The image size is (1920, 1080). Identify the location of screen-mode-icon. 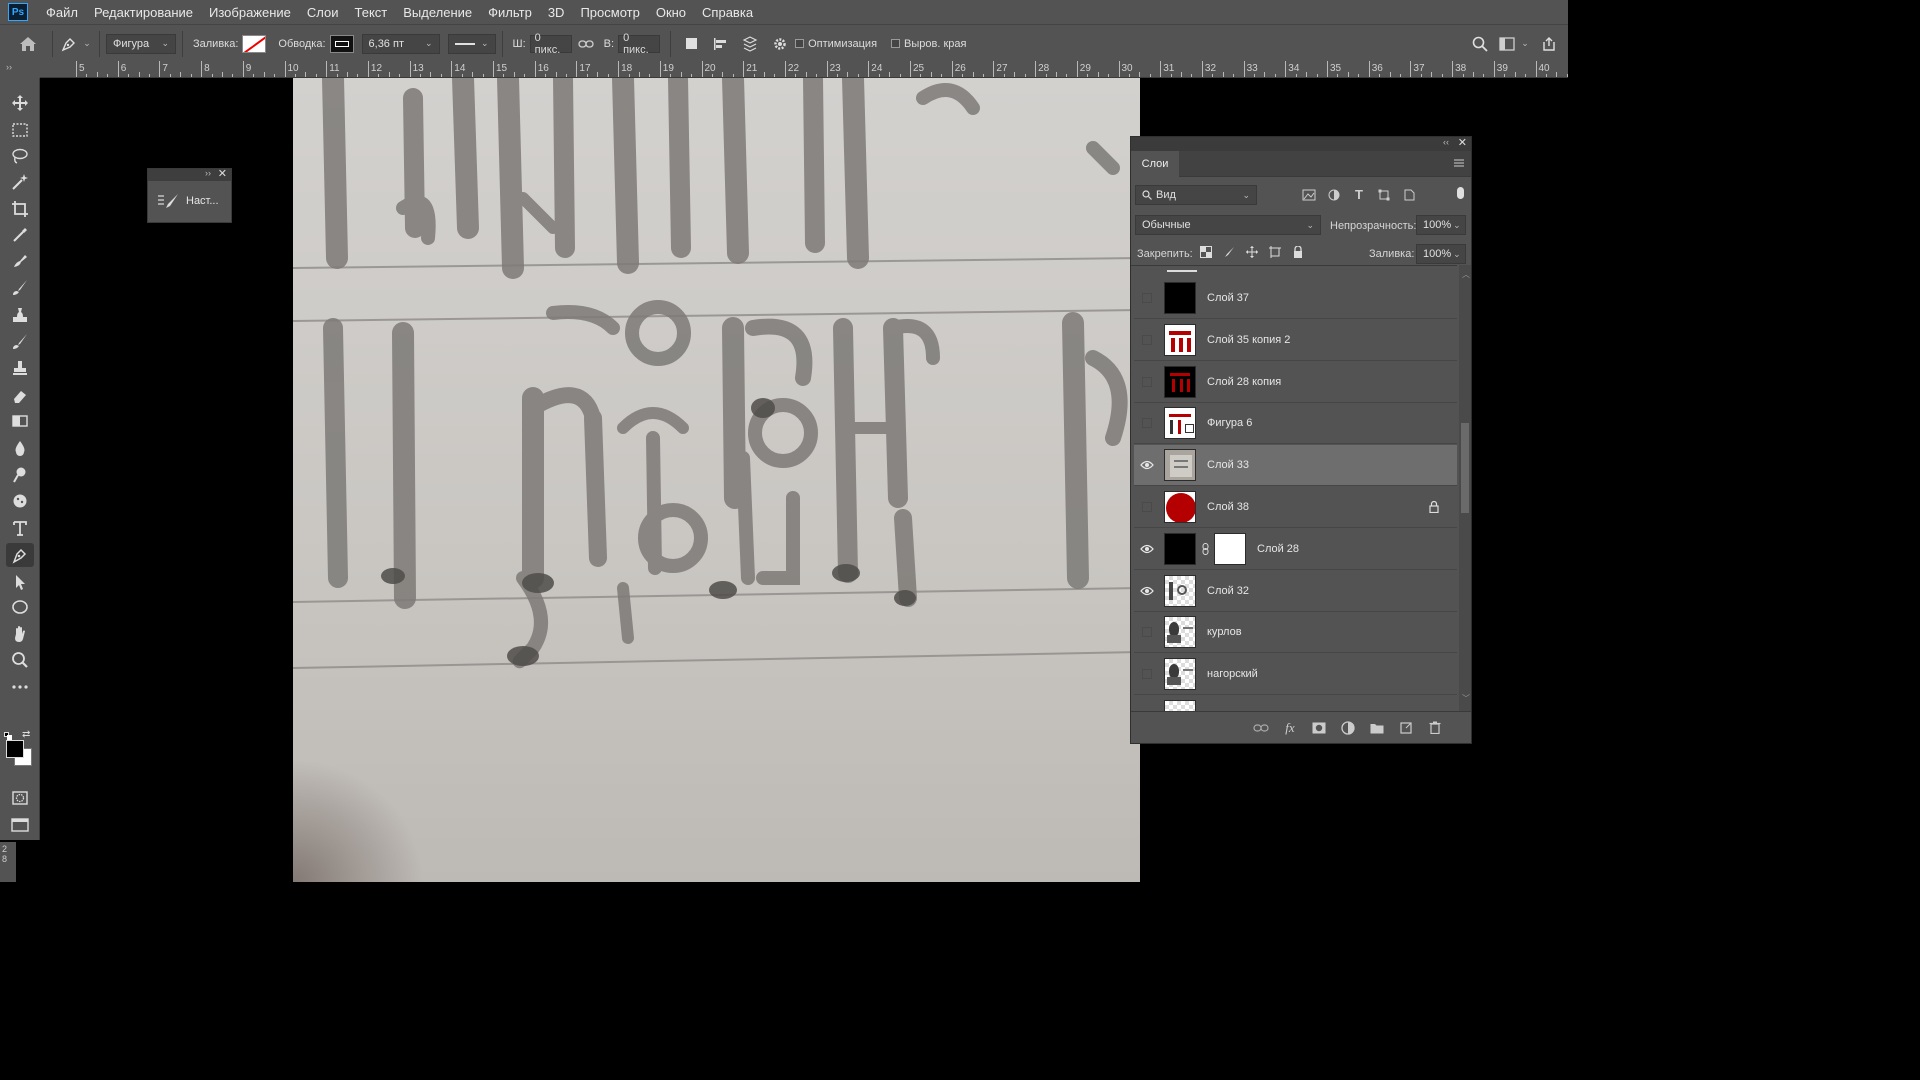
(20, 825).